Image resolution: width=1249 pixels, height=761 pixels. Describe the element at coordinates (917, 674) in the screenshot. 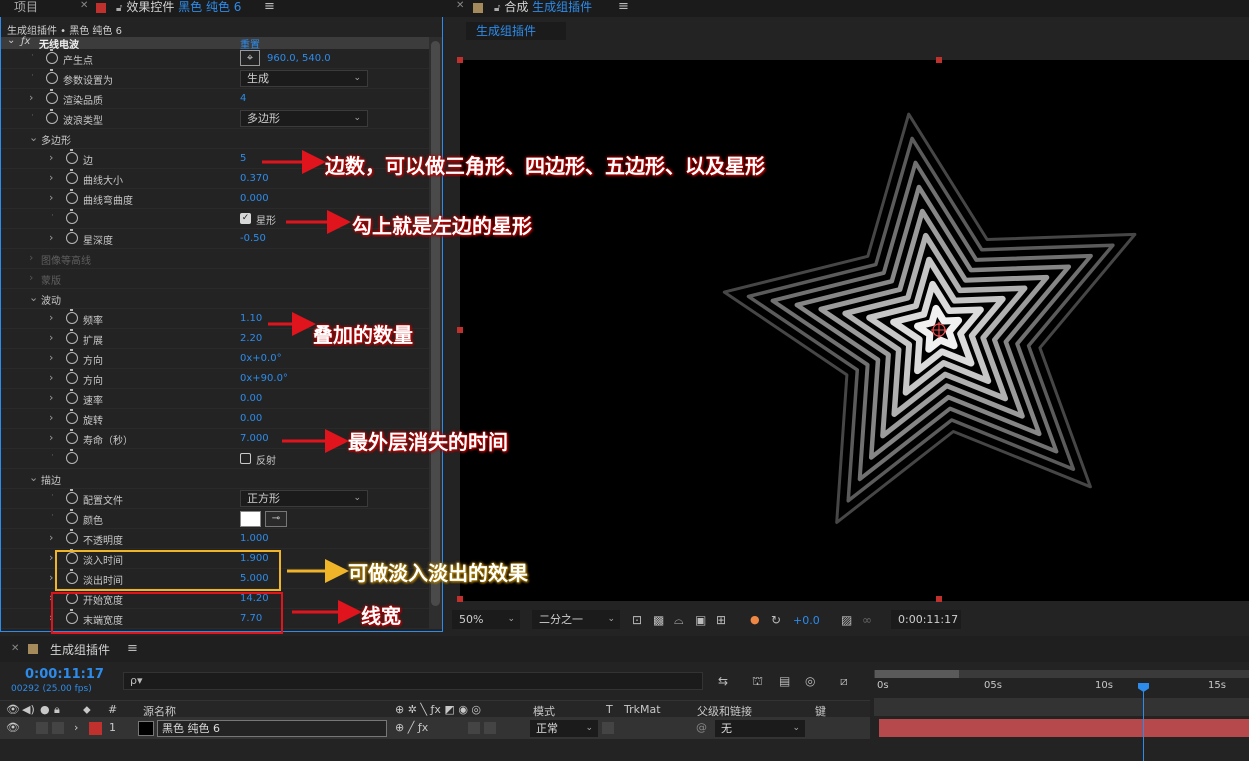

I see `work-area-range` at that location.